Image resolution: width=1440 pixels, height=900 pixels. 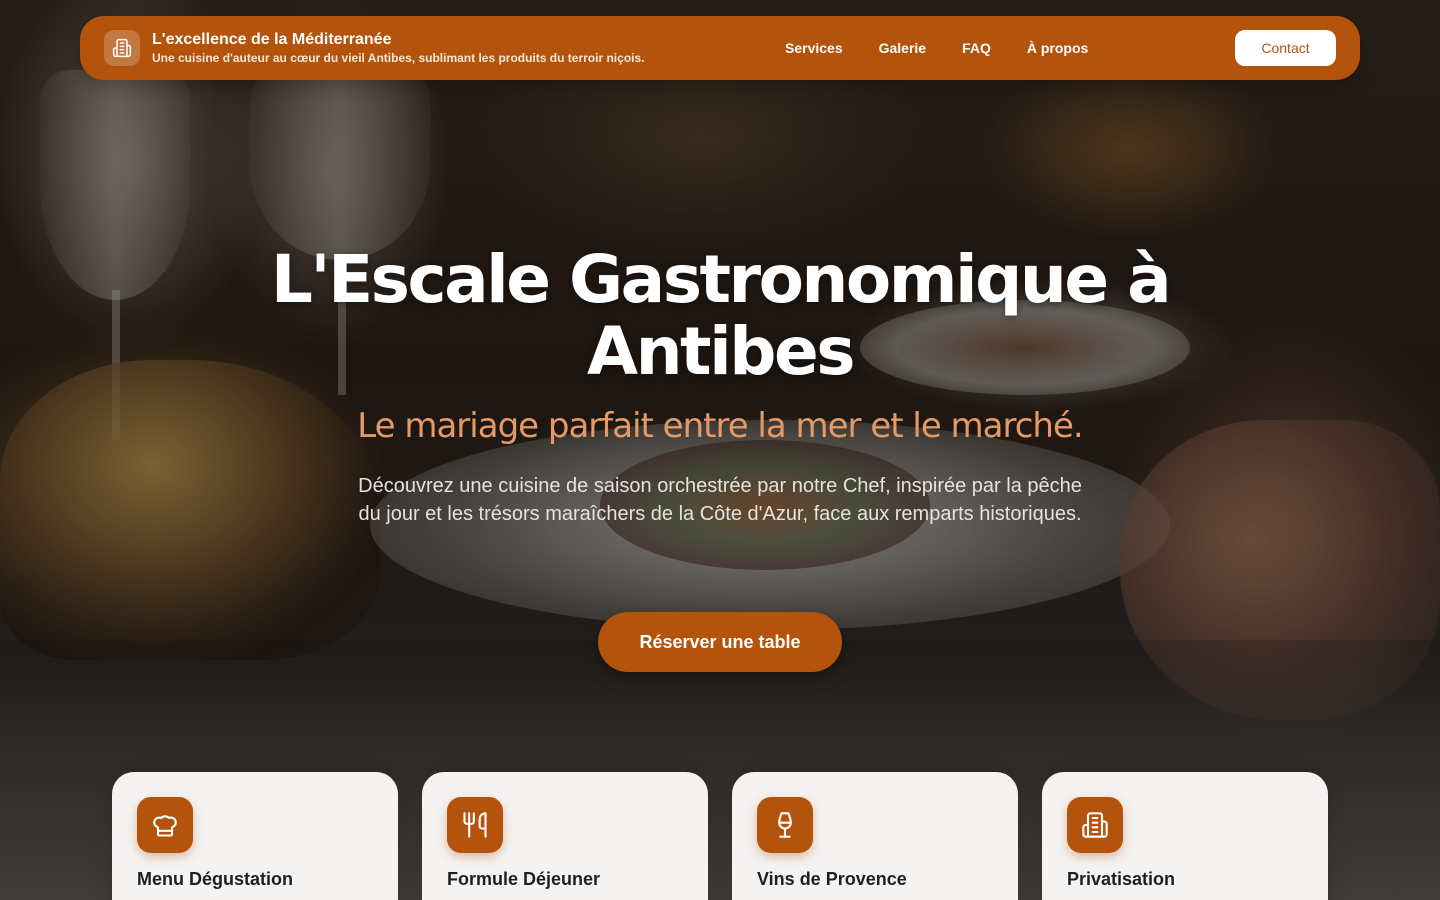 I want to click on hero-title: L'Escale Gastronomique à Antibes, so click(x=721, y=315).